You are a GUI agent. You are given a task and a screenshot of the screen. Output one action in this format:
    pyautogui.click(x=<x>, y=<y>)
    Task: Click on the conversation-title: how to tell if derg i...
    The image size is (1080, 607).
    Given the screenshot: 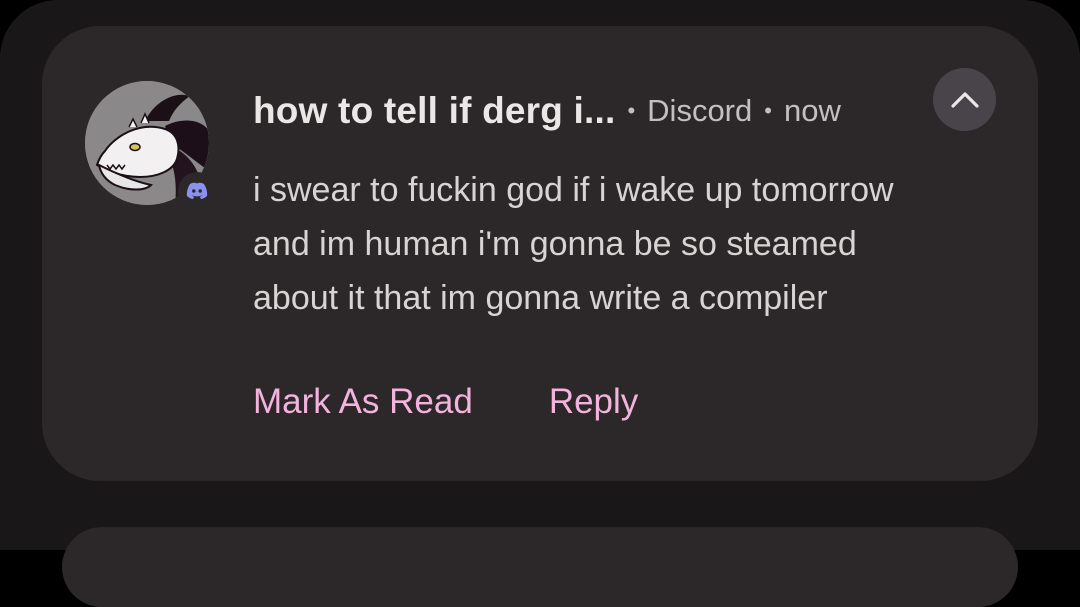 What is the action you would take?
    pyautogui.click(x=434, y=110)
    